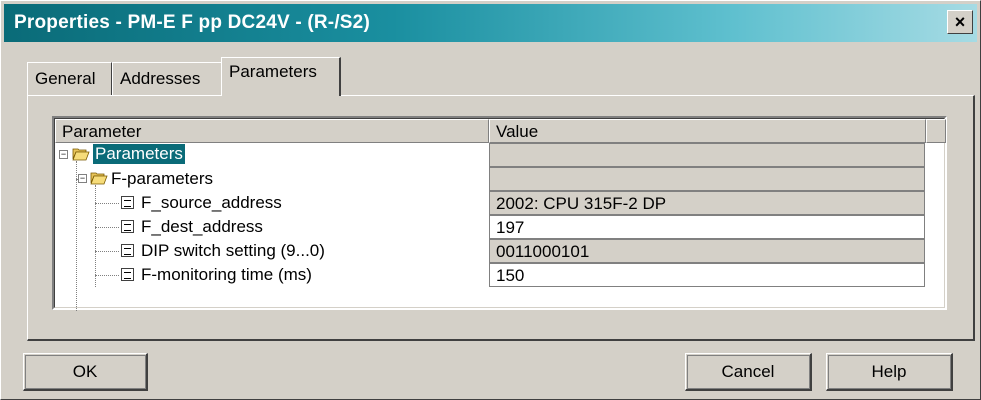 This screenshot has height=400, width=981. I want to click on table-row: F_dest_address 197, so click(490, 227).